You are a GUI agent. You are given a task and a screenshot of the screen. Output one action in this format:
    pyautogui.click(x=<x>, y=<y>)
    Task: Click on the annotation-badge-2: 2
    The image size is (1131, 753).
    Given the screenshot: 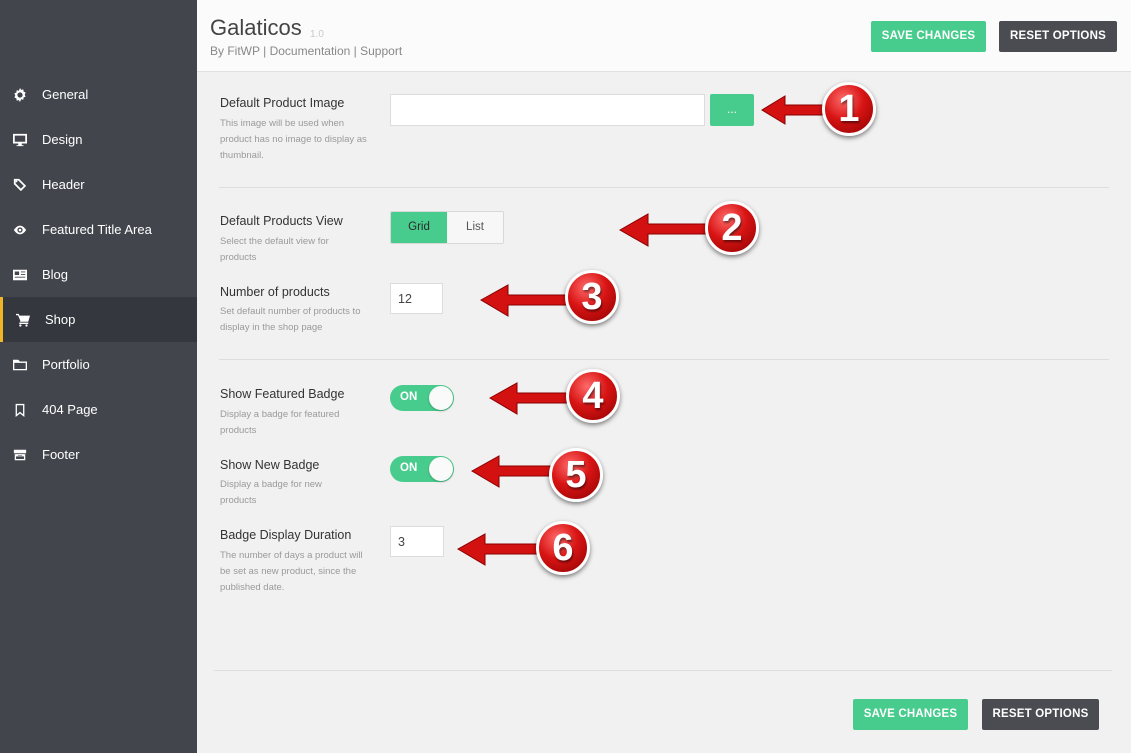 What is the action you would take?
    pyautogui.click(x=732, y=228)
    